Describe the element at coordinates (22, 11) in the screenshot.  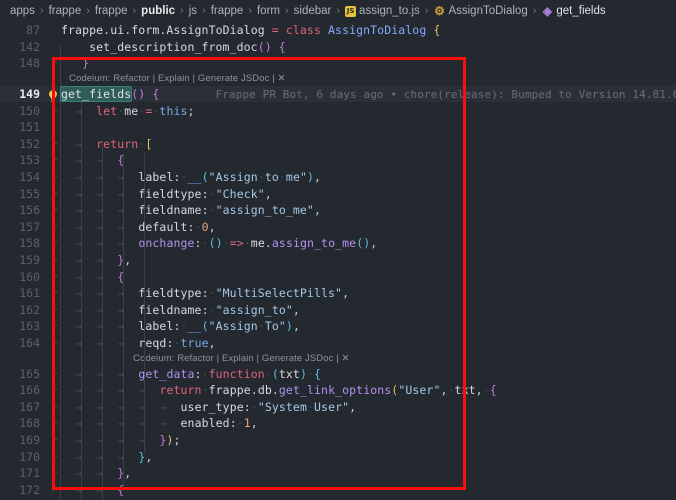
I see `breadcrumb-item-apps: apps` at that location.